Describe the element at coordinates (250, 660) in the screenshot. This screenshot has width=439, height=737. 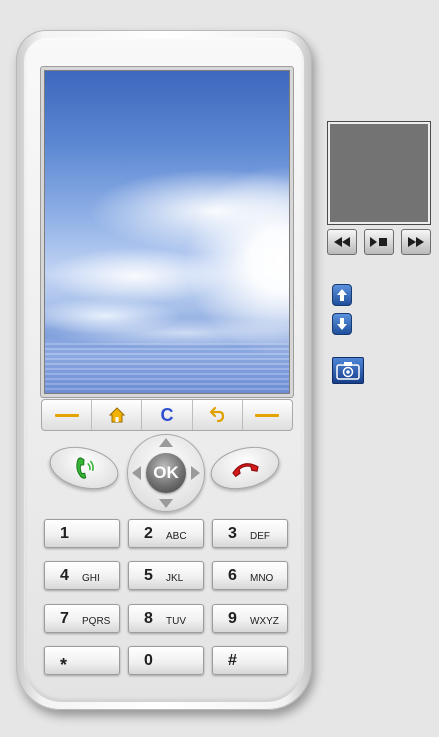
I see `key-hash: #` at that location.